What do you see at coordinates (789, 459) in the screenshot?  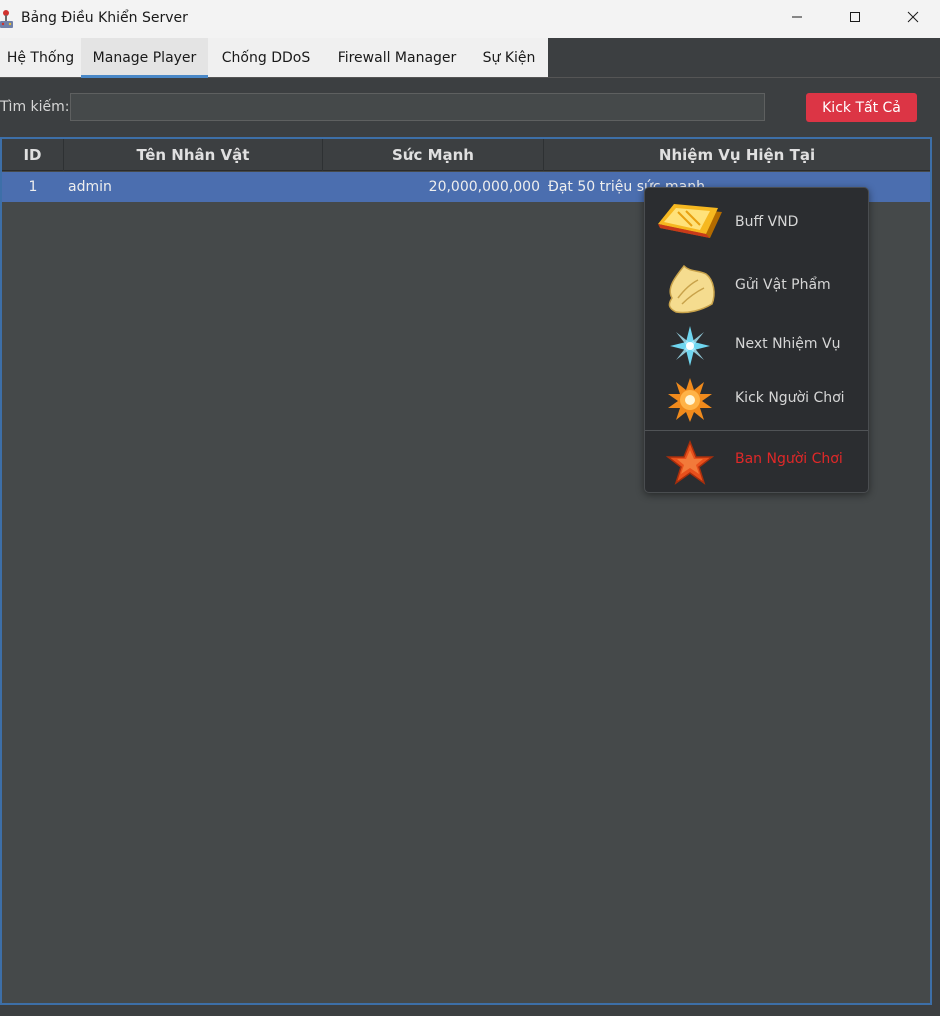 I see `menu-item-label: Ban Người Chơi` at bounding box center [789, 459].